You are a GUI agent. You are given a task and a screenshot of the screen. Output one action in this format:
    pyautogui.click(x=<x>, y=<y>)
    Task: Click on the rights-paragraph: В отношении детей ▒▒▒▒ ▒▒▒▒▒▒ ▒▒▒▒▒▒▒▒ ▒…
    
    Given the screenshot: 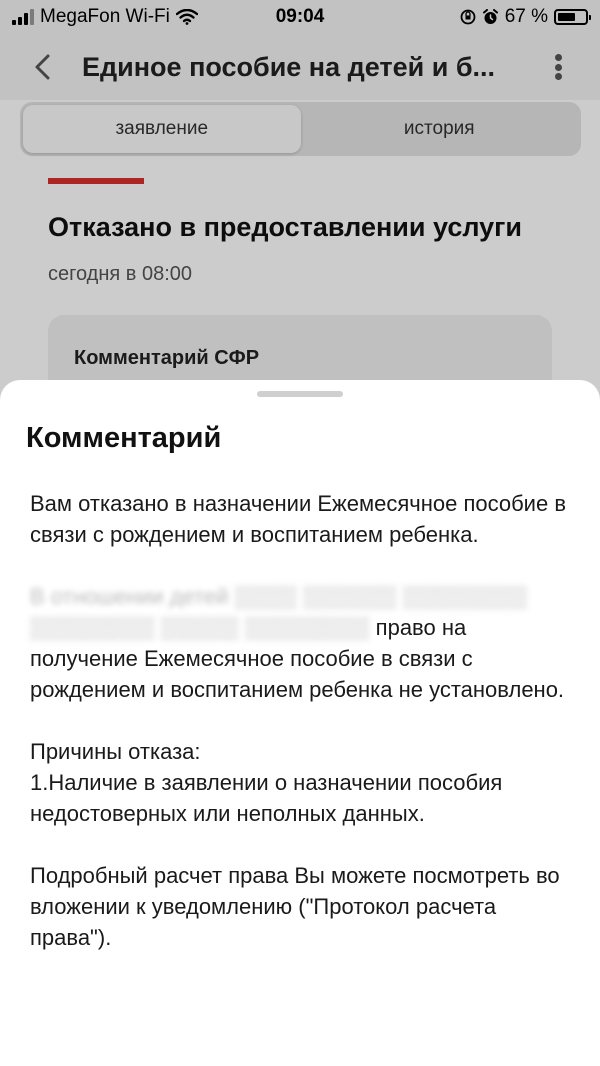 What is the action you would take?
    pyautogui.click(x=302, y=643)
    